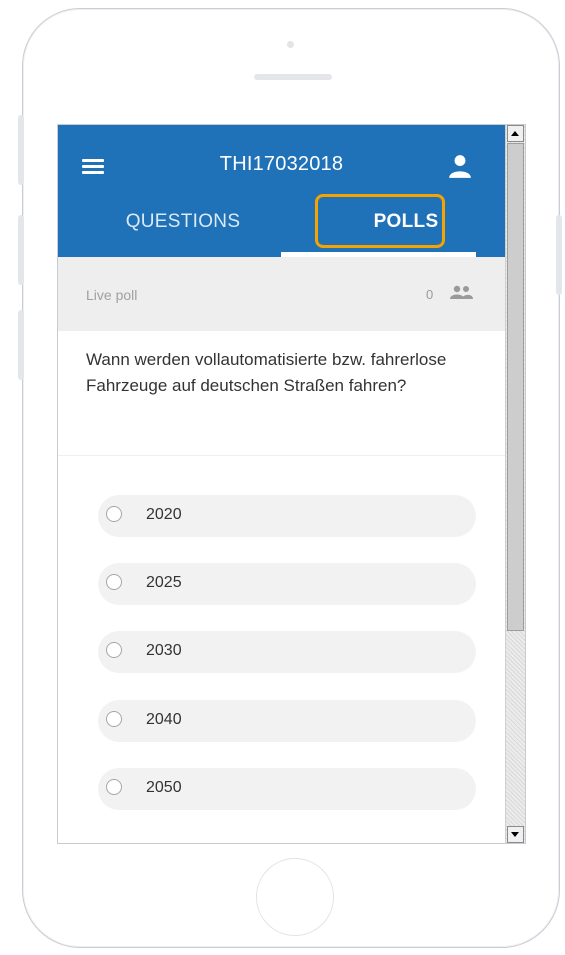  I want to click on user-icon, so click(460, 166).